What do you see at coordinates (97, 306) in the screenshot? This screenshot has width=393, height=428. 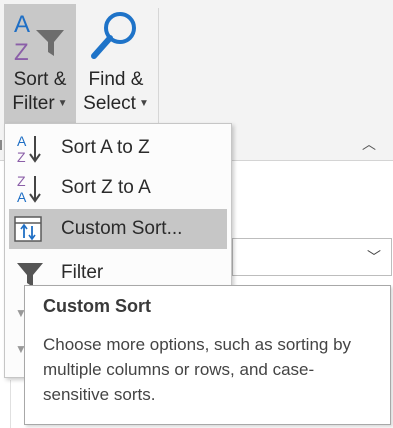 I see `tooltip-title: Custom Sort` at bounding box center [97, 306].